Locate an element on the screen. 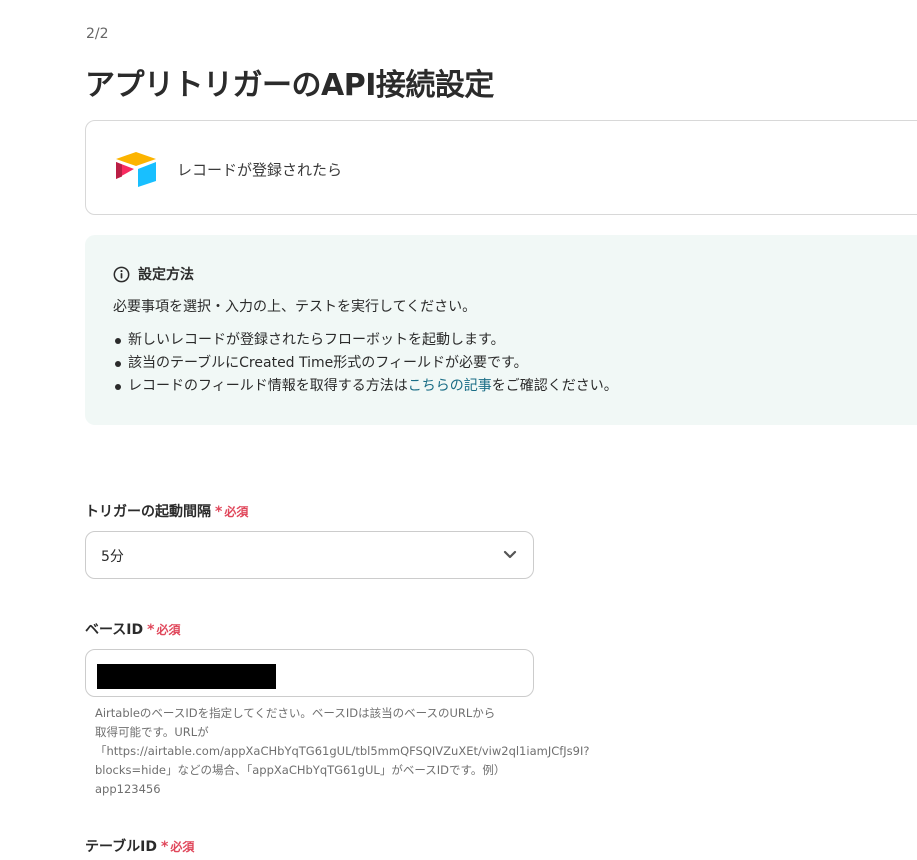 The image size is (917, 860). list-item: 該当のテーブルにCreated Time形式のフィールドが必要です。 is located at coordinates (365, 363).